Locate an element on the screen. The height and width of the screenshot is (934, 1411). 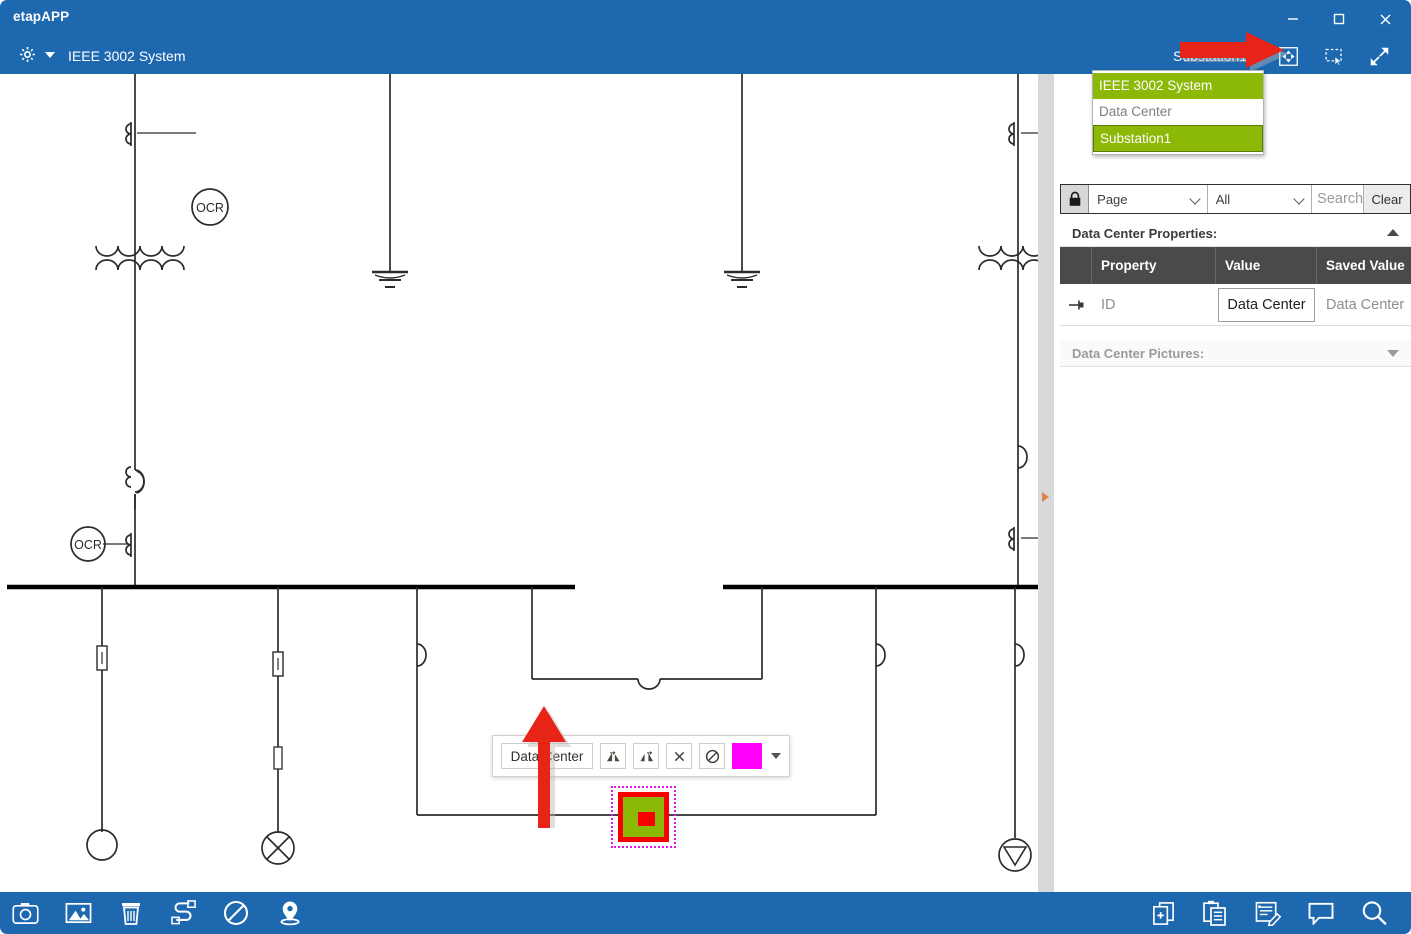
search-button is located at coordinates (1374, 913).